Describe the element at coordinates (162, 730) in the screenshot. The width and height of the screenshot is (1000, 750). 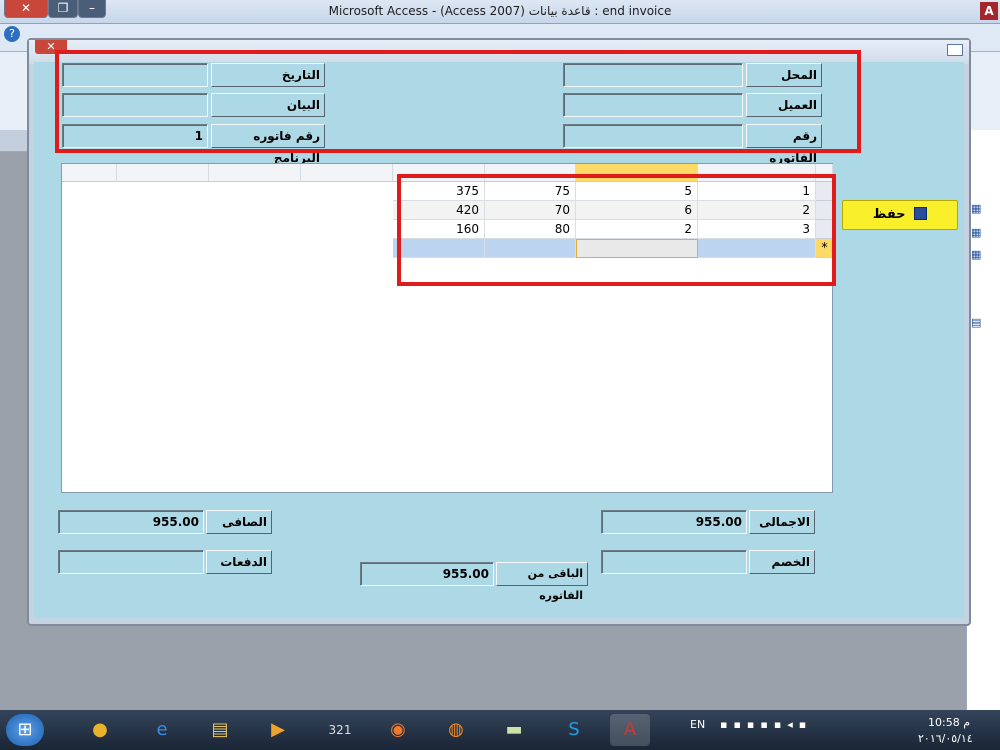
I see `internet-explorer-icon: e` at that location.